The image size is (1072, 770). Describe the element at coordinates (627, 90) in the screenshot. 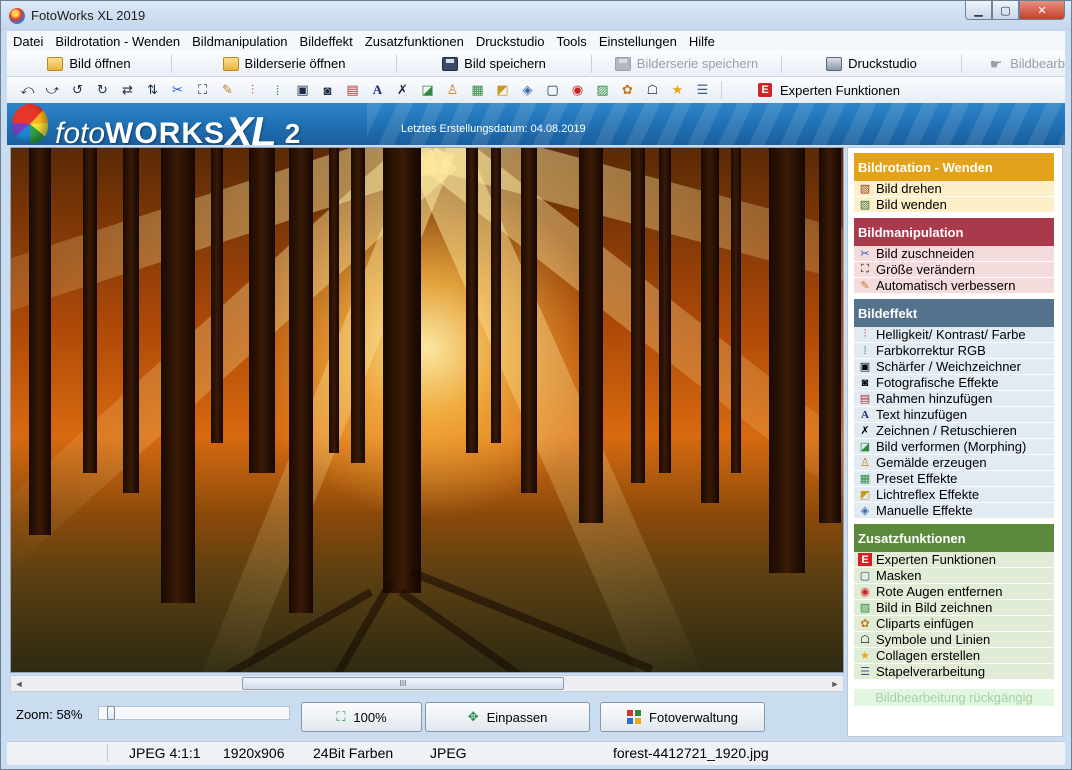

I see `clipart-icon: ✿` at that location.